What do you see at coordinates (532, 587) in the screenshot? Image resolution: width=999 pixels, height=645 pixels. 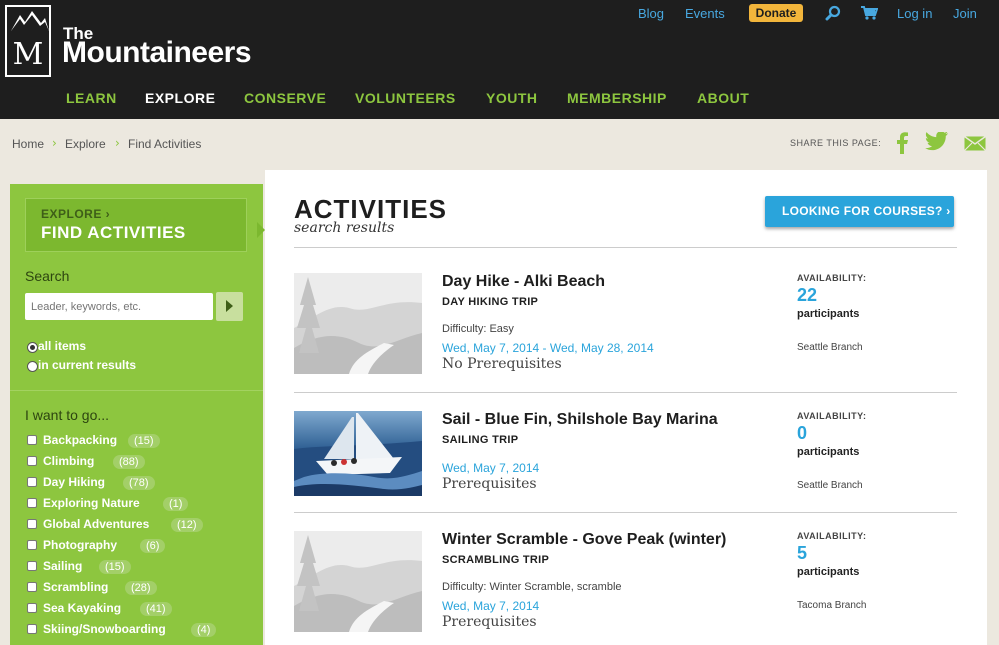 I see `activity-difficulty: Difficulty: Winter Scramble, scramble` at bounding box center [532, 587].